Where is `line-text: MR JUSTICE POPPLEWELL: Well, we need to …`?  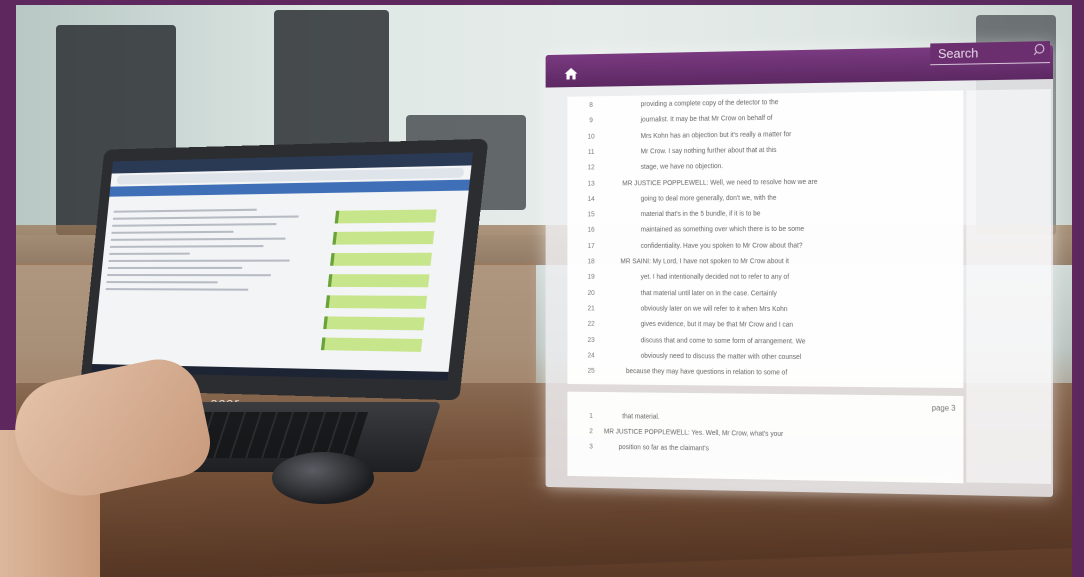 line-text: MR JUSTICE POPPLEWELL: Well, we need to … is located at coordinates (720, 182).